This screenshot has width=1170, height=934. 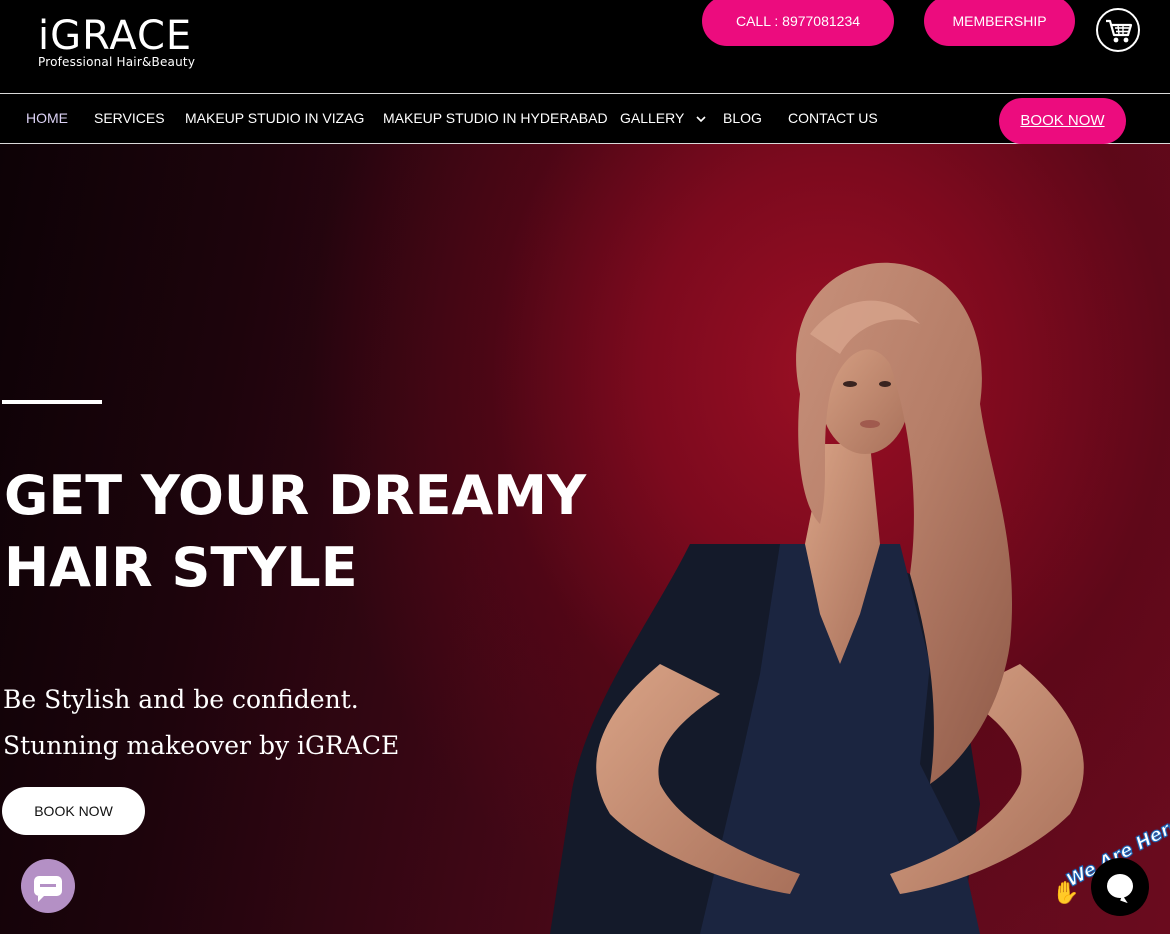 What do you see at coordinates (117, 62) in the screenshot?
I see `logo-tagline: Professional Hair&Beauty` at bounding box center [117, 62].